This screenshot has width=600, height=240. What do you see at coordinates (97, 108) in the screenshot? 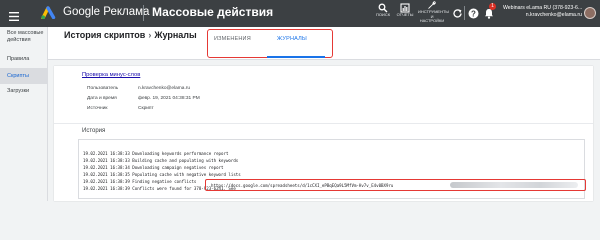
I see `source-key: Источник` at bounding box center [97, 108].